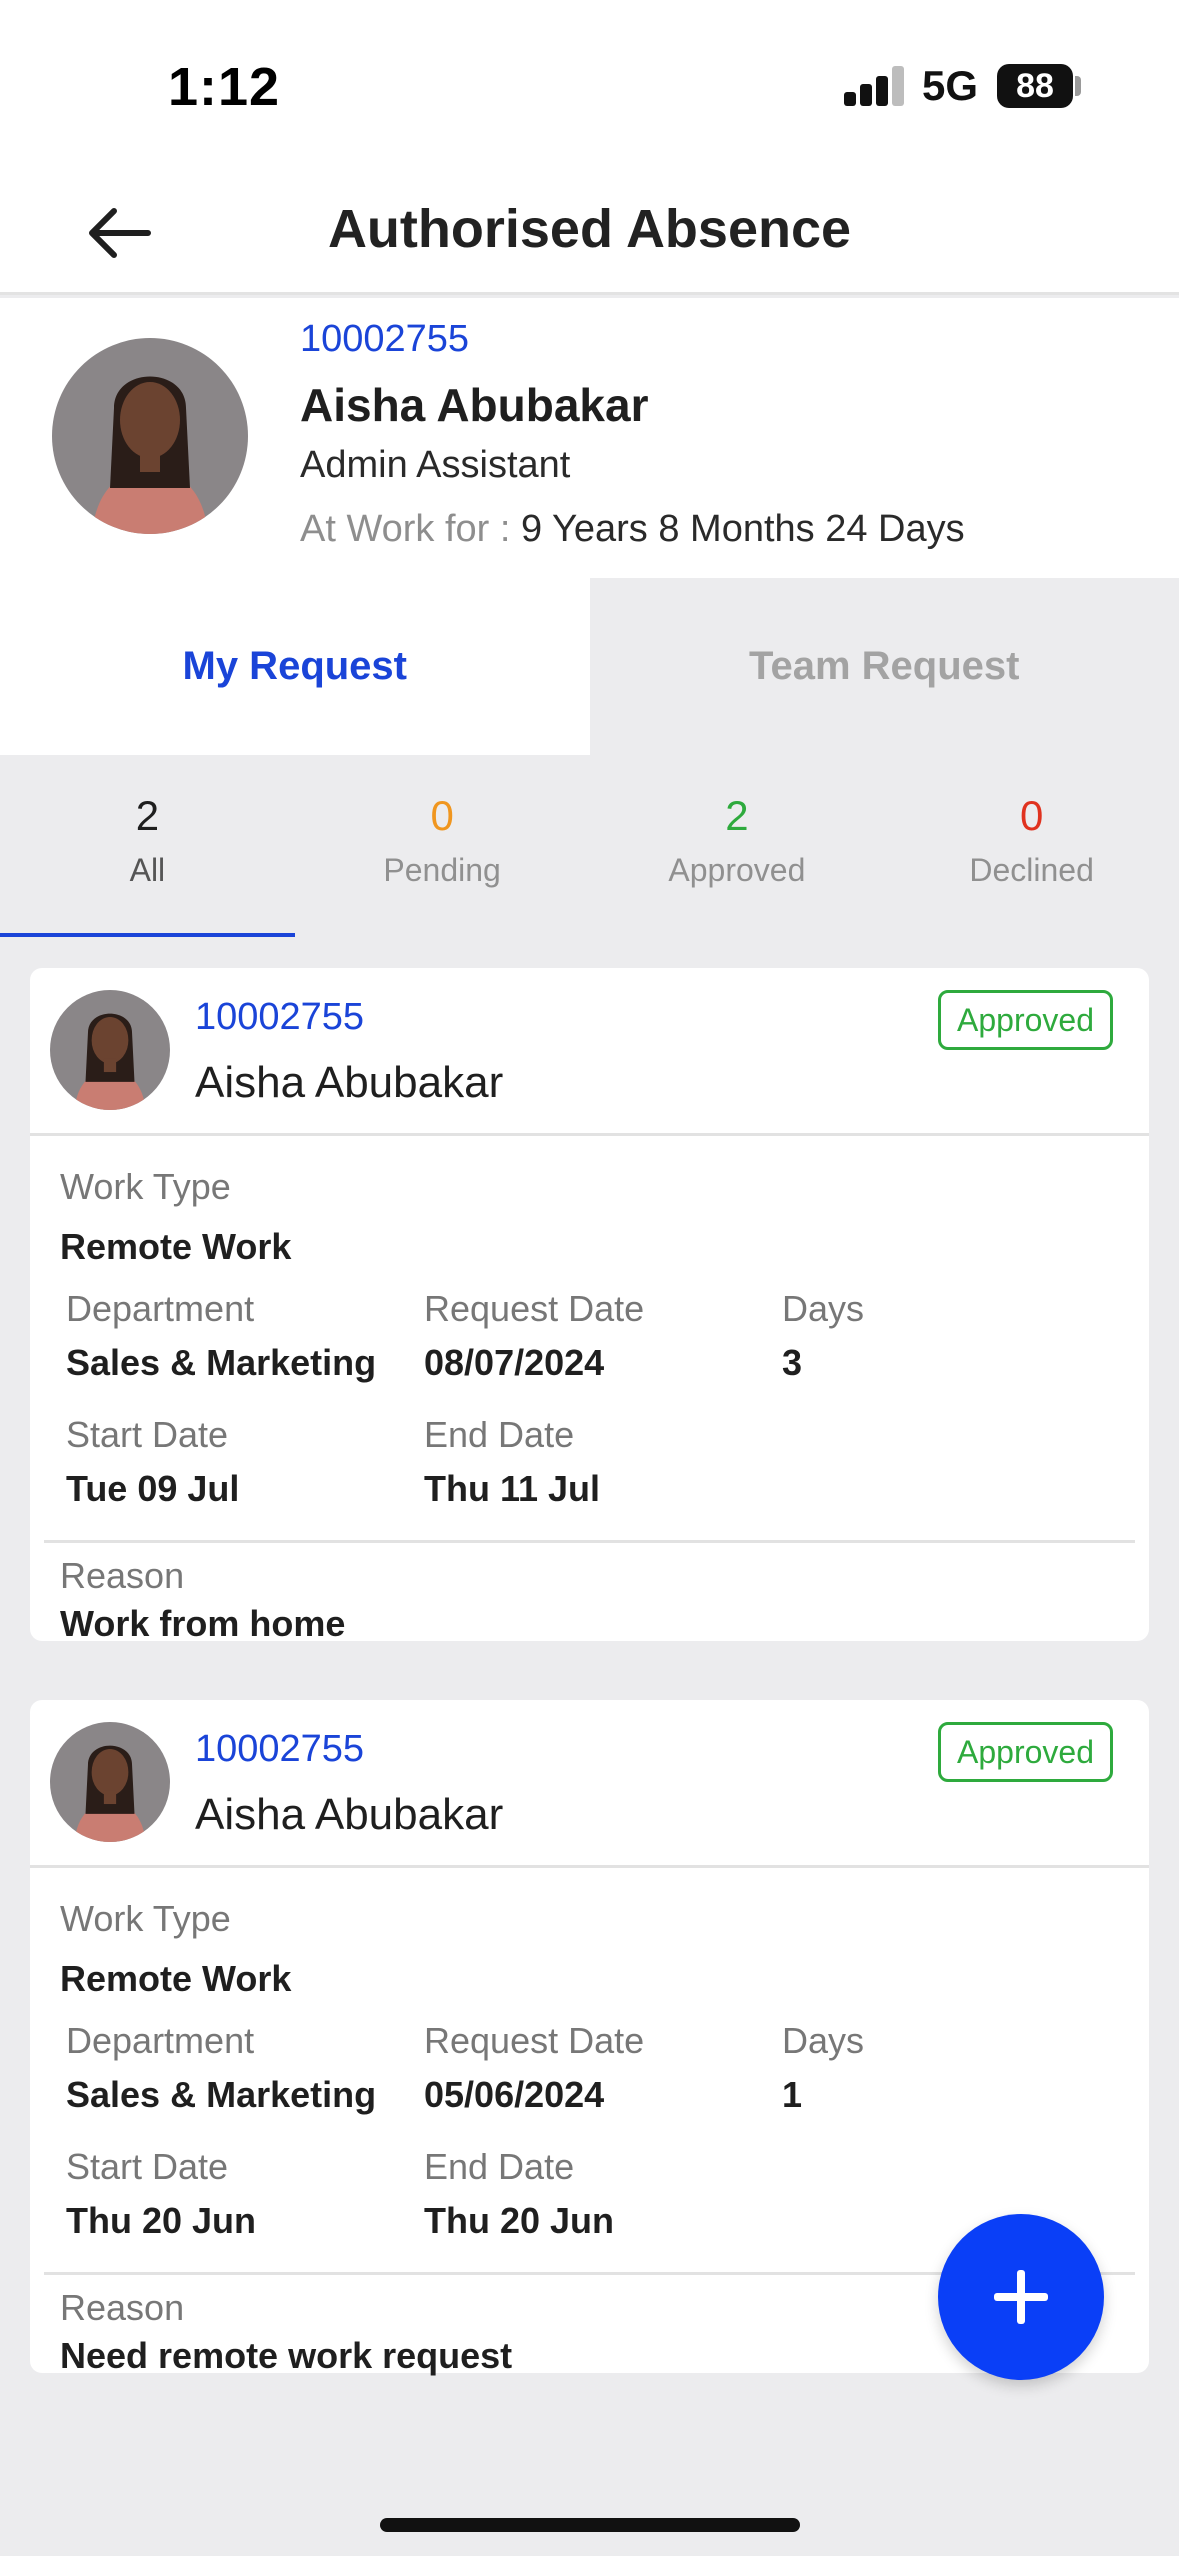 This screenshot has width=1179, height=2556. Describe the element at coordinates (737, 870) in the screenshot. I see `filter-label: Approved` at that location.